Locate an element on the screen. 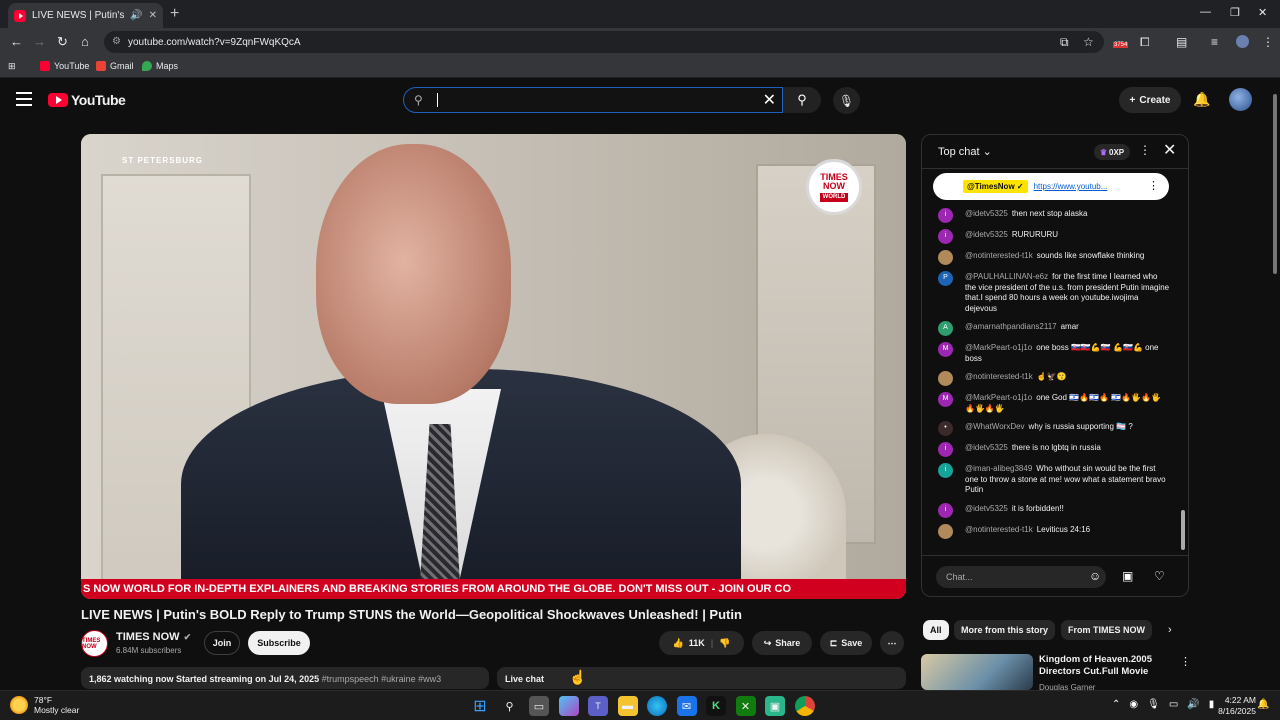  maximize-icon: ❐ is located at coordinates (1235, 12).